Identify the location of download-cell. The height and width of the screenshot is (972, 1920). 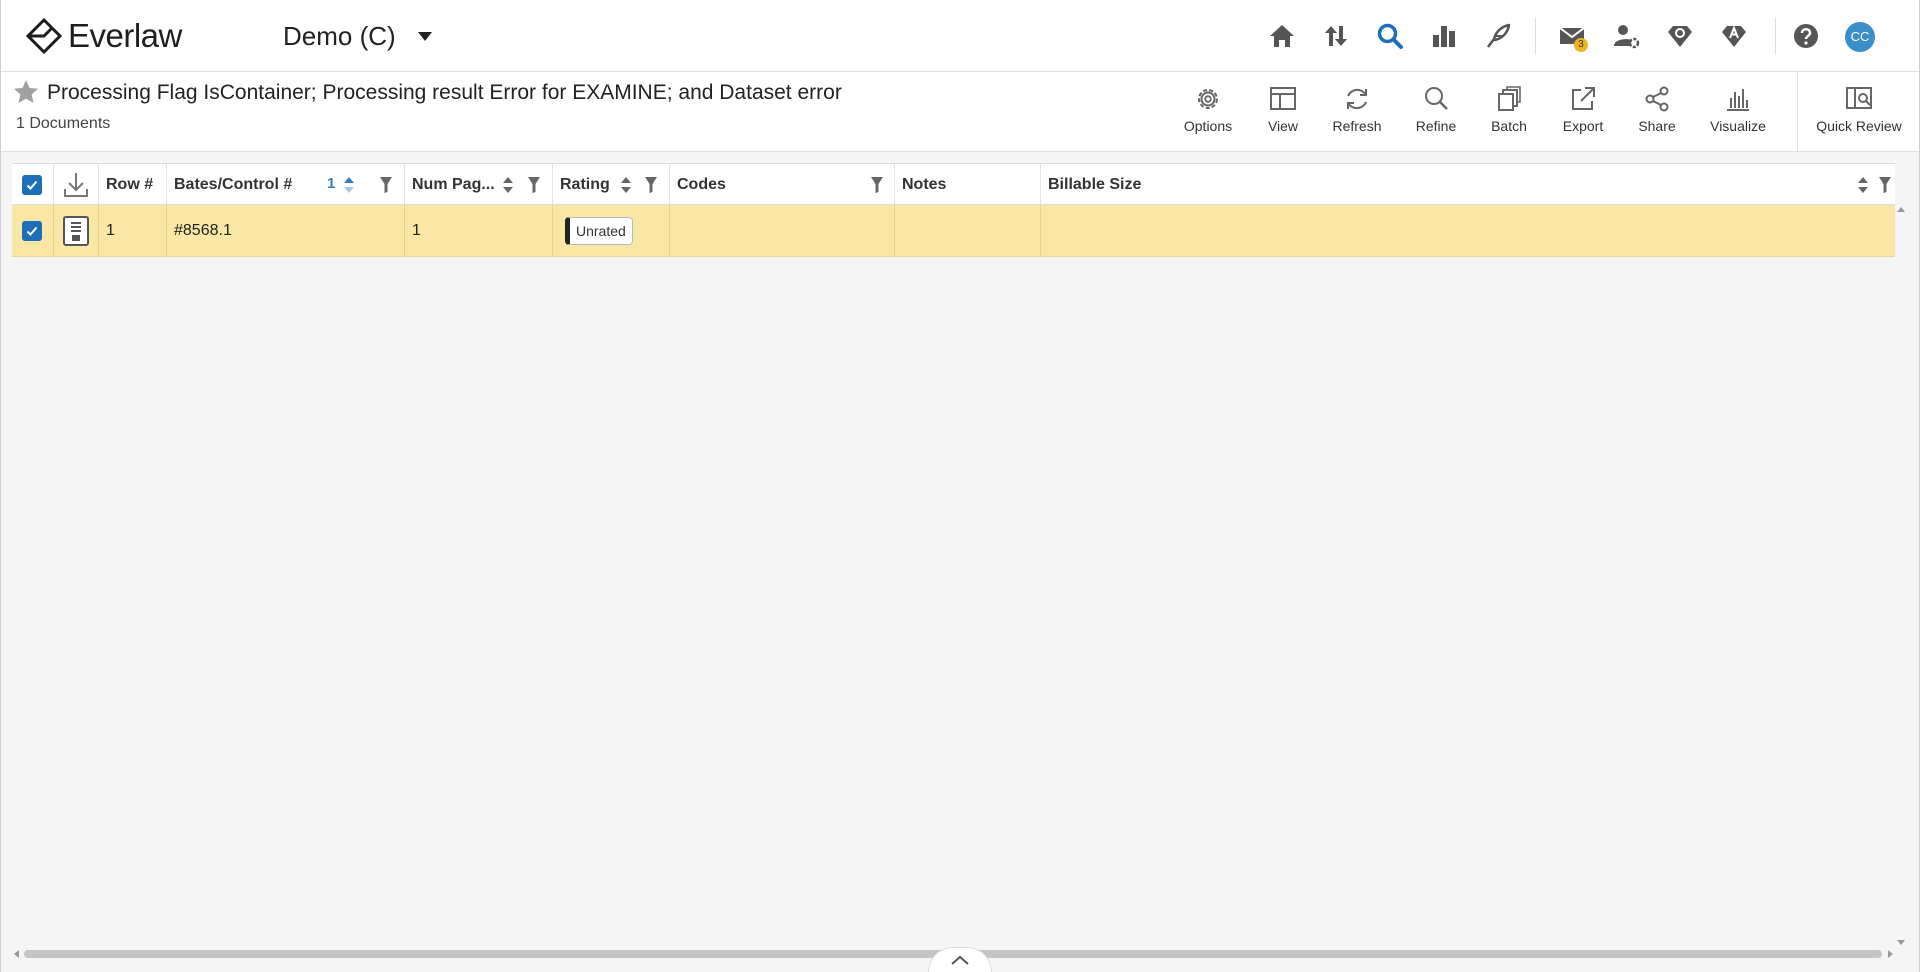
(76, 184).